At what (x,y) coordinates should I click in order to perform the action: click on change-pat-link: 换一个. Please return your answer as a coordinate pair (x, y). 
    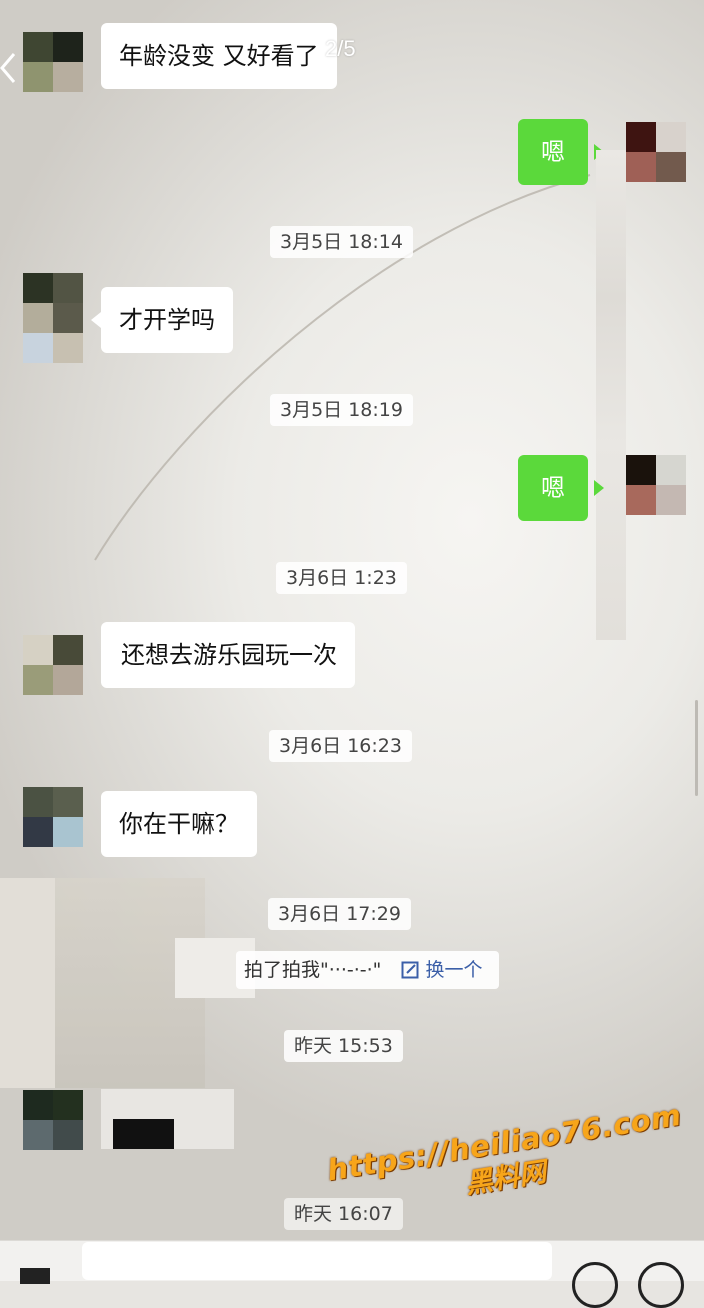
    Looking at the image, I should click on (442, 970).